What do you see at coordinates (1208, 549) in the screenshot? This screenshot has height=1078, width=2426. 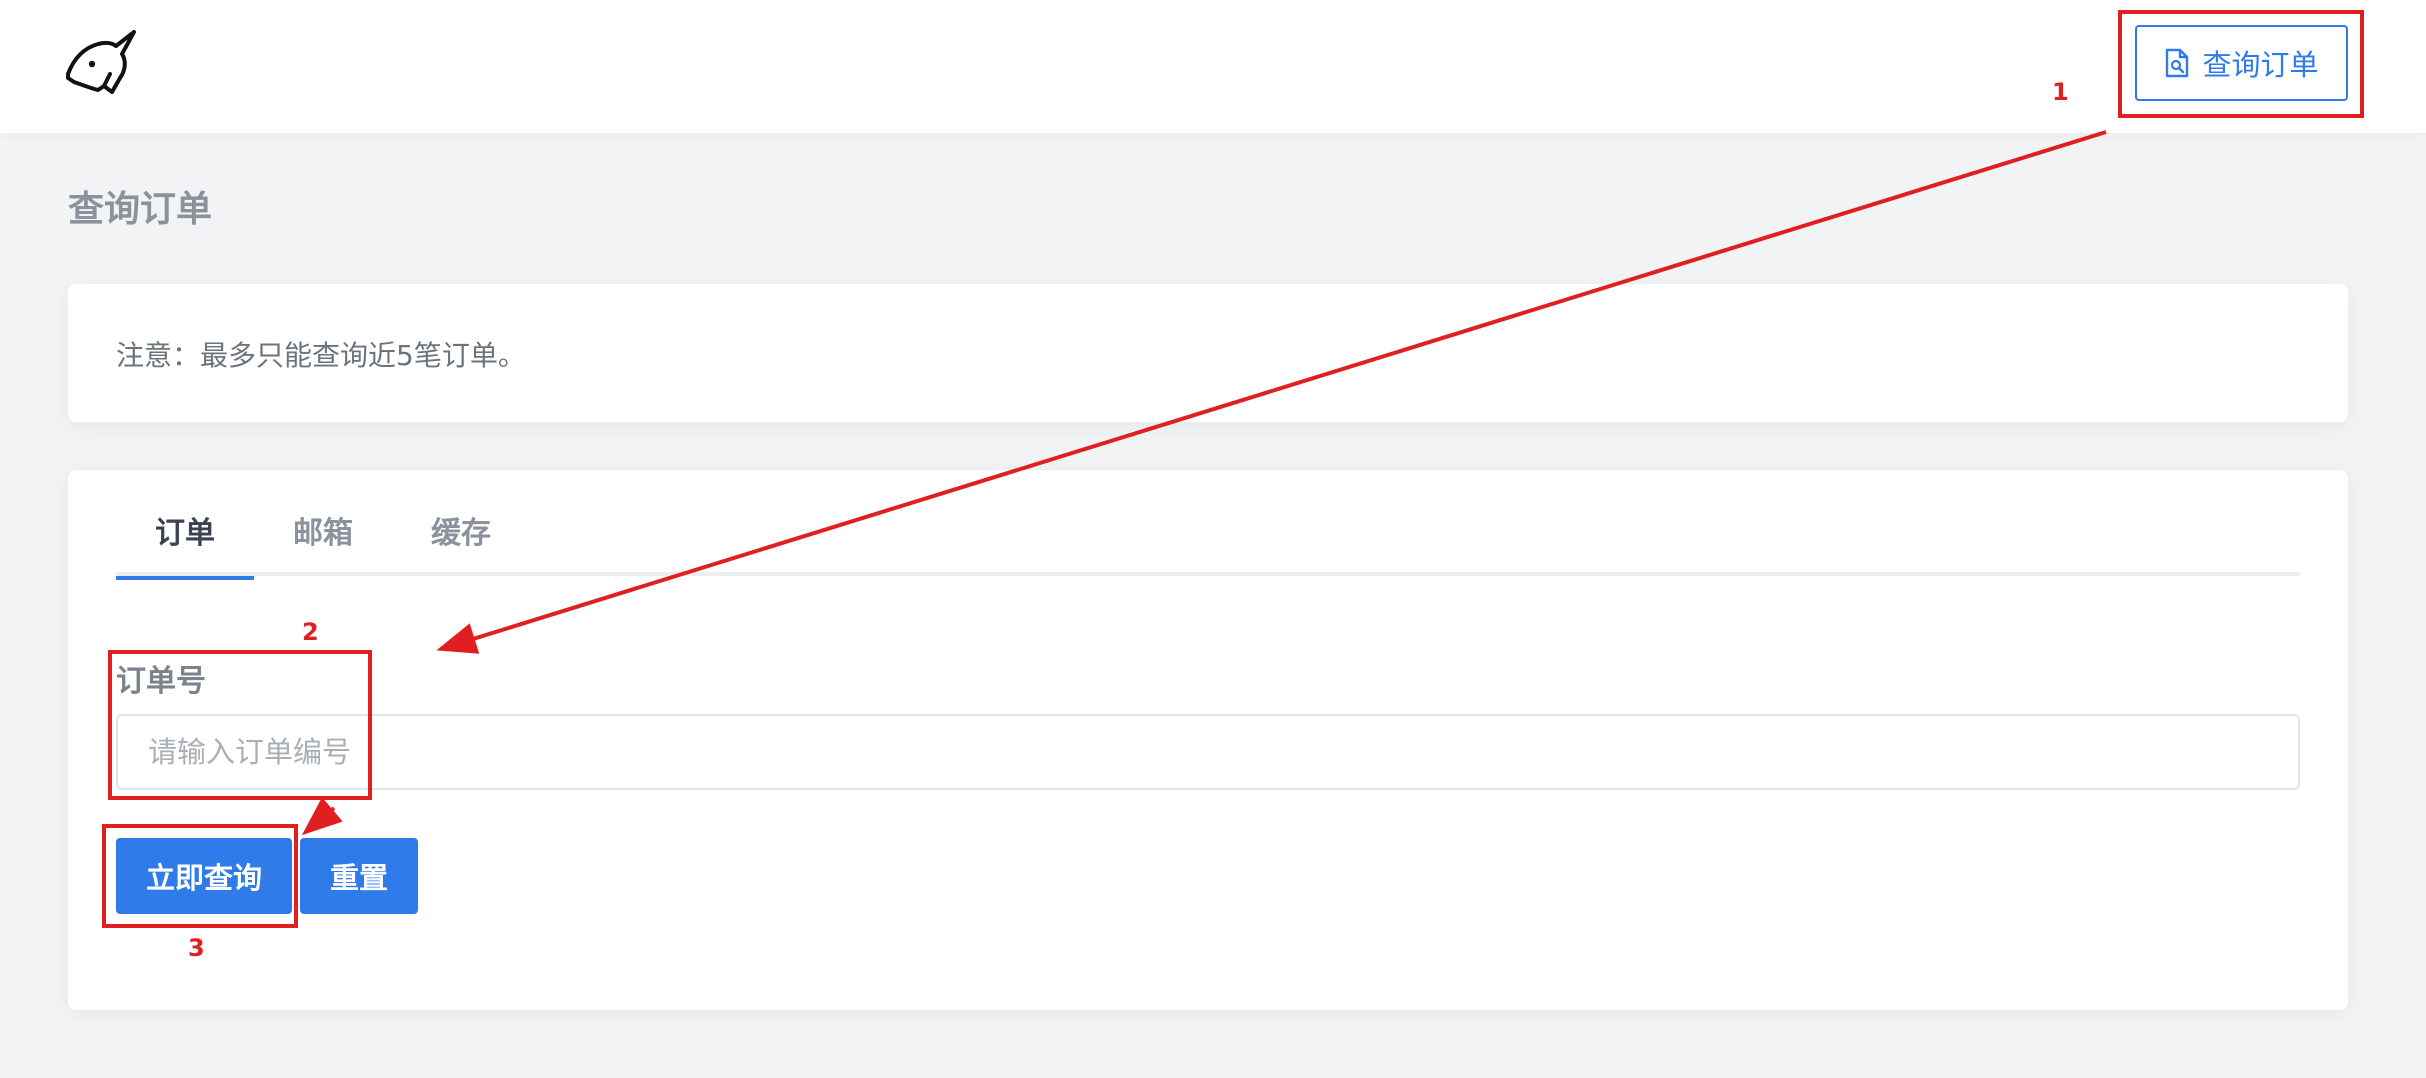 I see `query-tabs: 订单 邮箱 缓存` at bounding box center [1208, 549].